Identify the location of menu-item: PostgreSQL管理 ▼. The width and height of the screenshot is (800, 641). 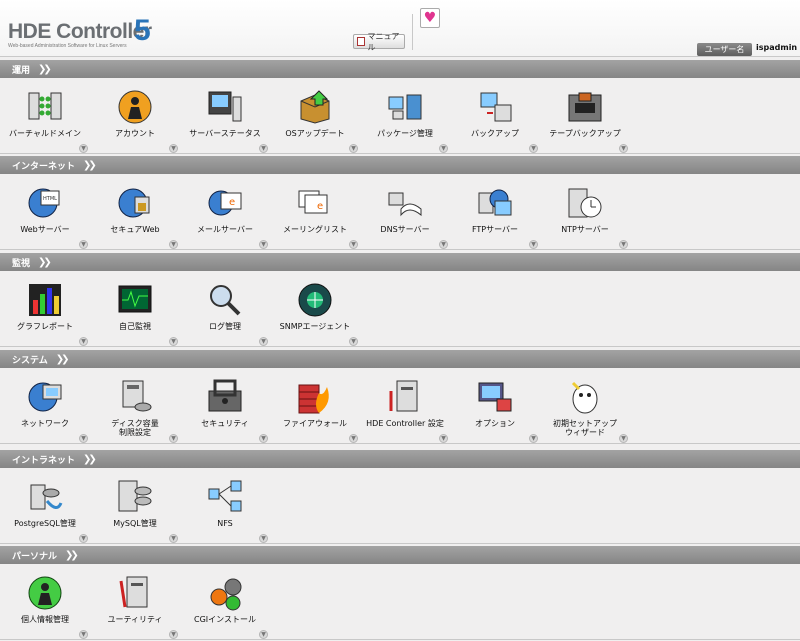
(45, 506).